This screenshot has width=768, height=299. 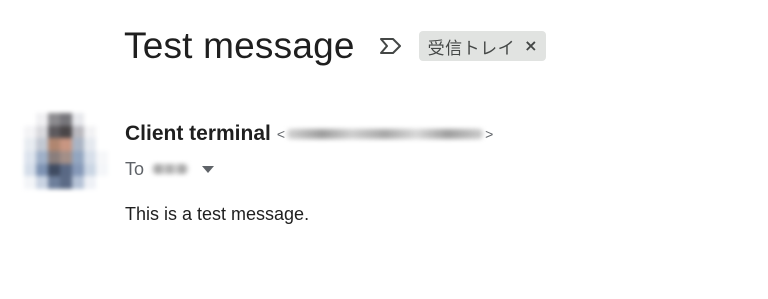 I want to click on sender-email-redacted: < >, so click(x=385, y=134).